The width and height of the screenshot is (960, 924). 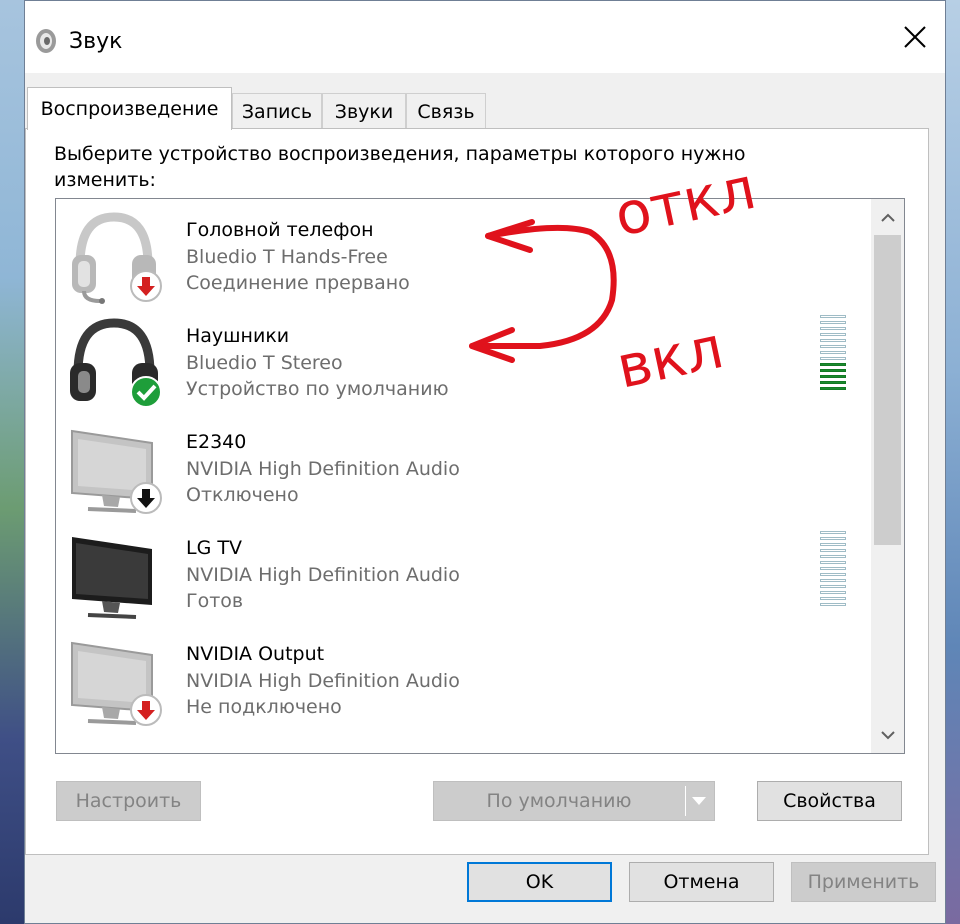 What do you see at coordinates (277, 111) in the screenshot?
I see `tab-recording: Запись` at bounding box center [277, 111].